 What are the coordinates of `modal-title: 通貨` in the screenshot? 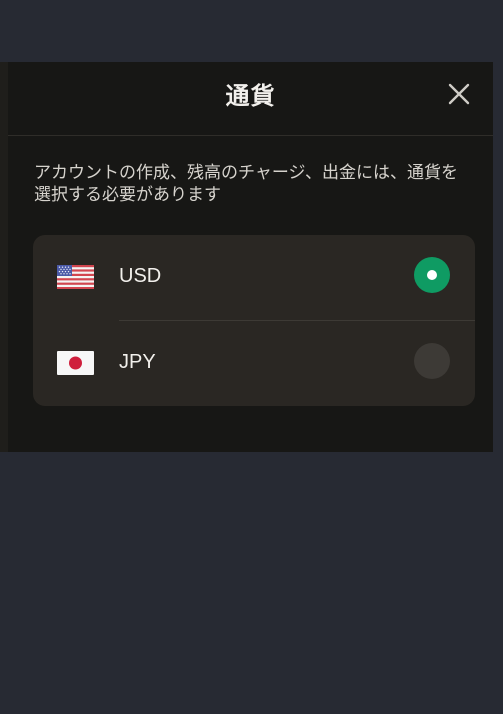 It's located at (250, 96).